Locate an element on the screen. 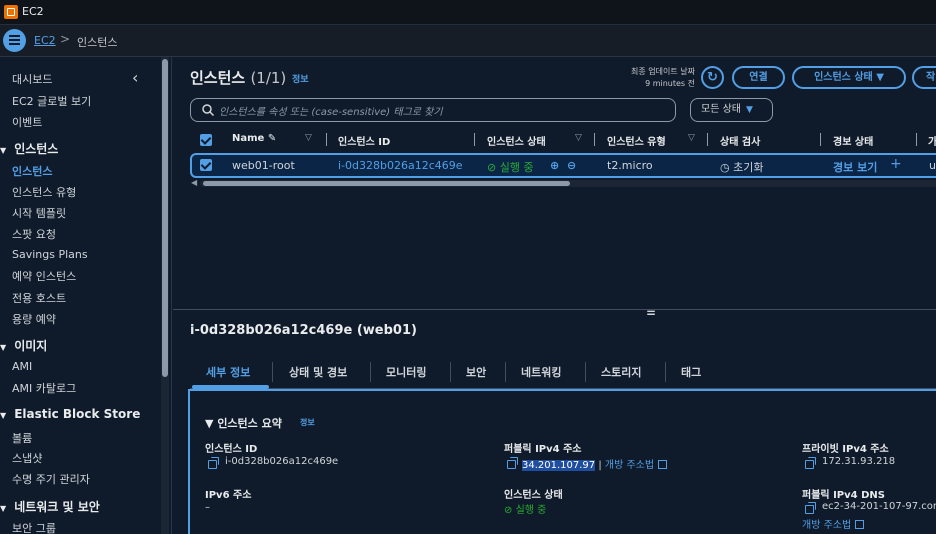 Image resolution: width=936 pixels, height=534 pixels. sidebar-item-ami: AMI is located at coordinates (22, 366).